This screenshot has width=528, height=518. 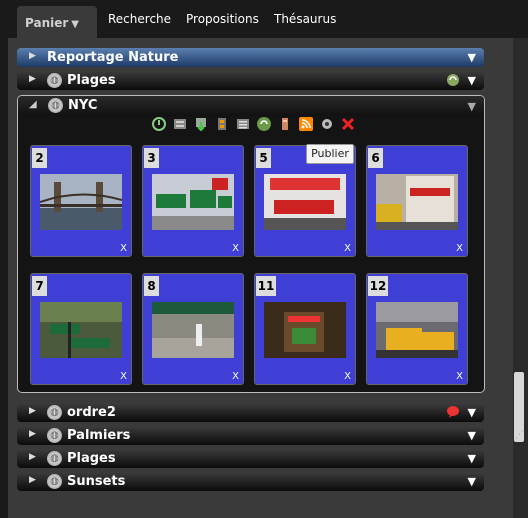 I want to click on image-card: 12 X, so click(x=417, y=329).